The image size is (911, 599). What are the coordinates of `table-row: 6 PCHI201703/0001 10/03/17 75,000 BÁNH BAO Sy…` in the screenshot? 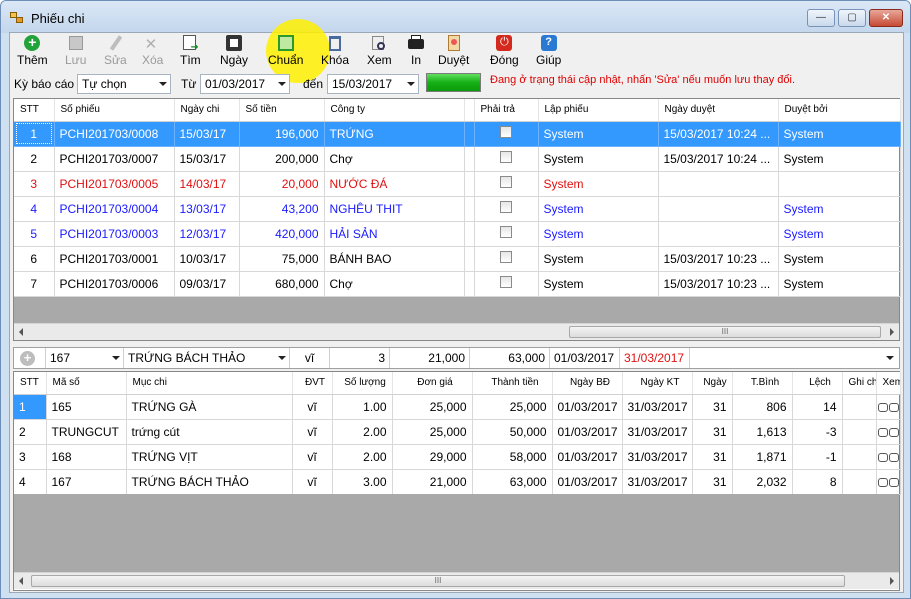 It's located at (457, 259).